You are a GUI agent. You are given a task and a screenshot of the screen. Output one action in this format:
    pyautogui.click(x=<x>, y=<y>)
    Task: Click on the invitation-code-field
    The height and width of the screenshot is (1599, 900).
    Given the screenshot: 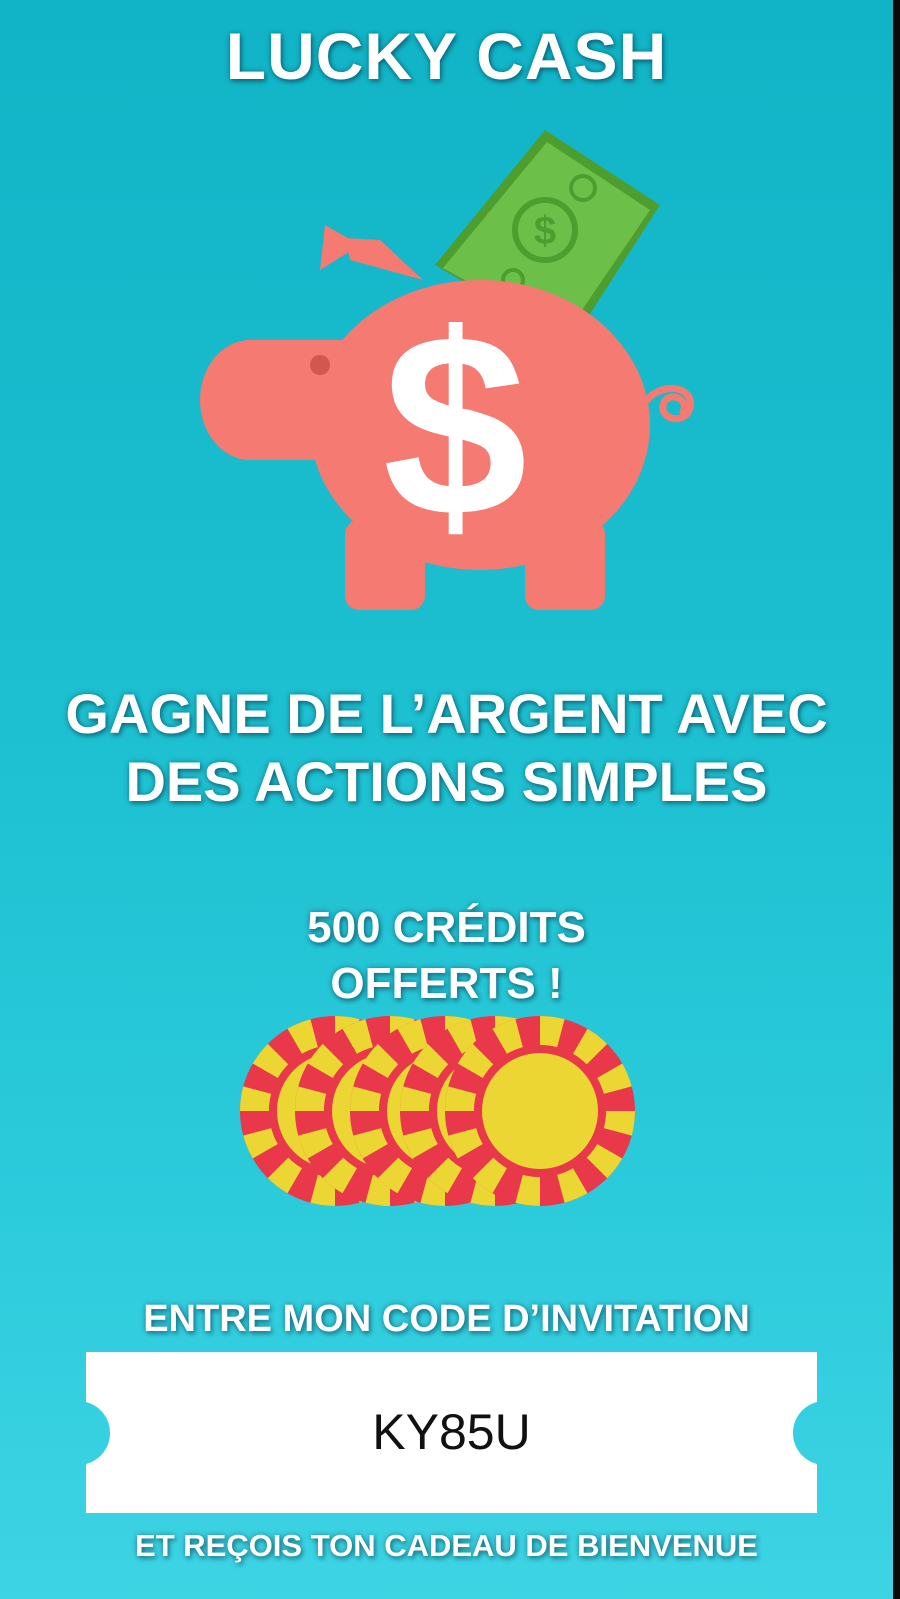 What is the action you would take?
    pyautogui.click(x=451, y=1432)
    